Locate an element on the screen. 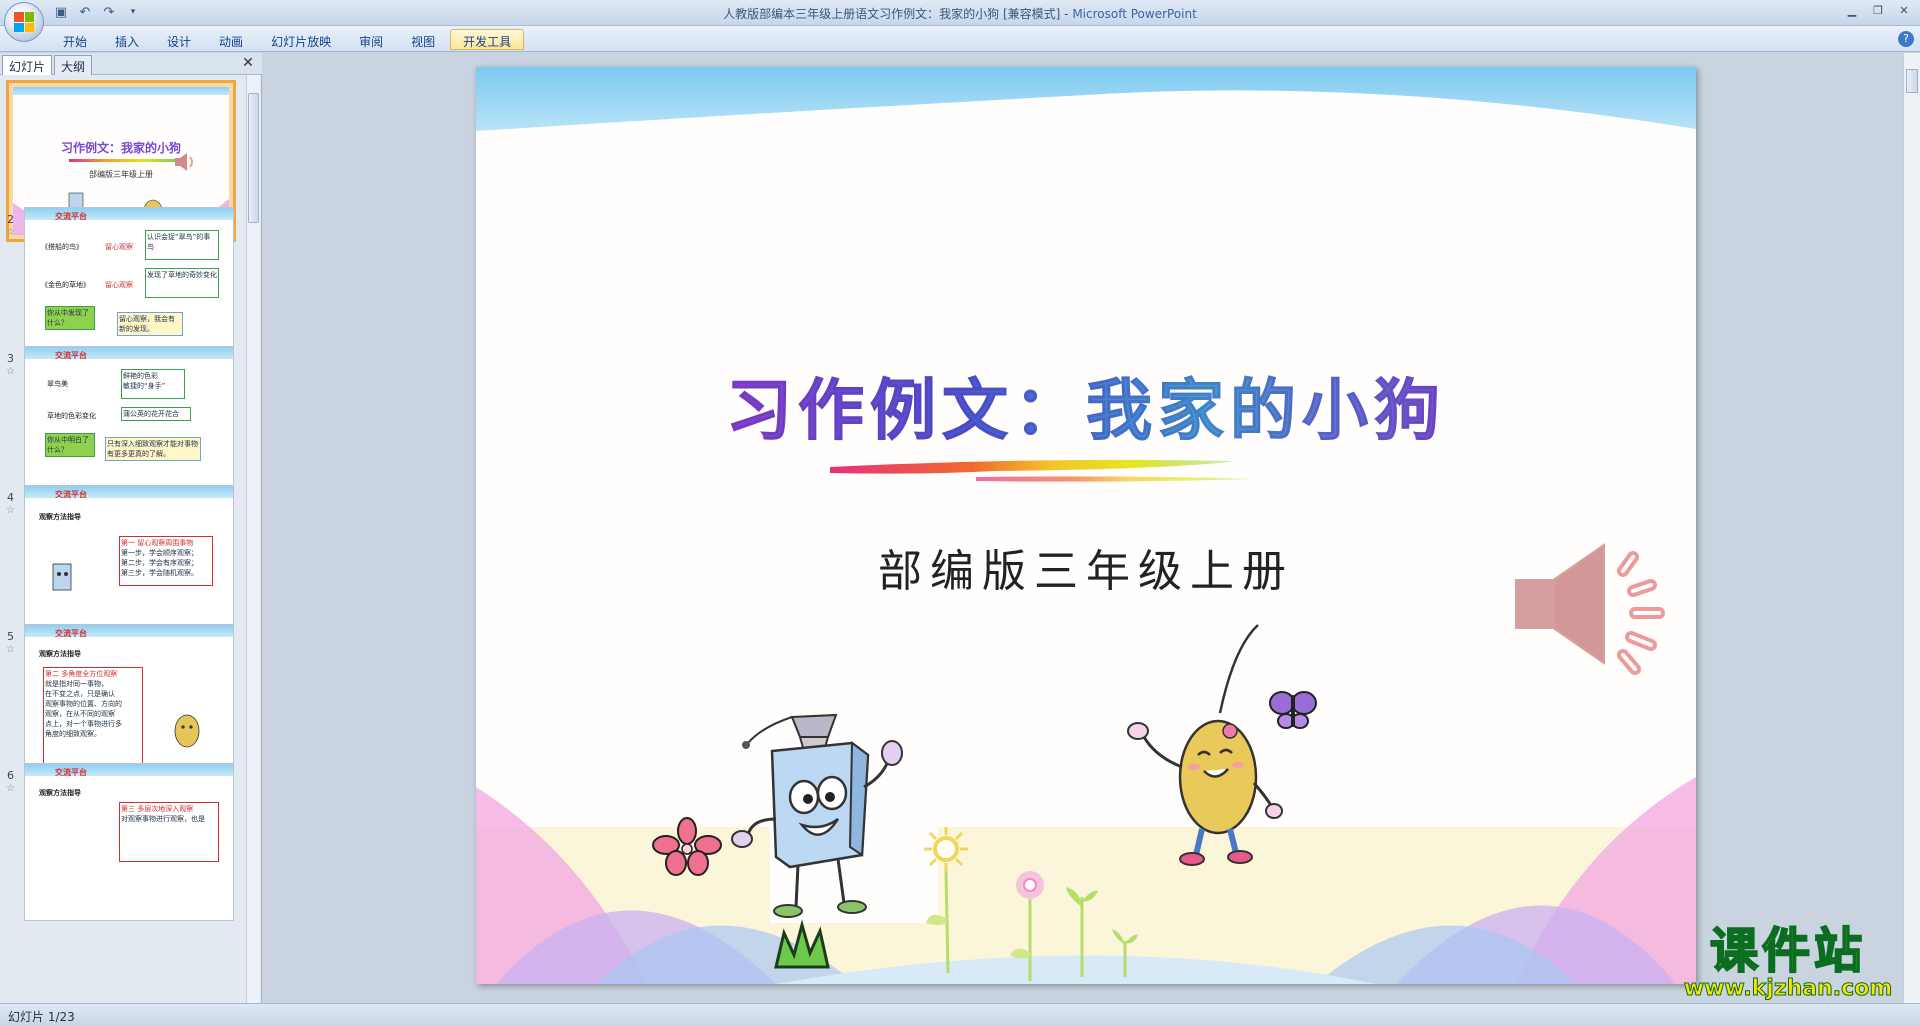 This screenshot has width=1920, height=1025. thumb-bubble: 你从中明白了什么？ is located at coordinates (70, 445).